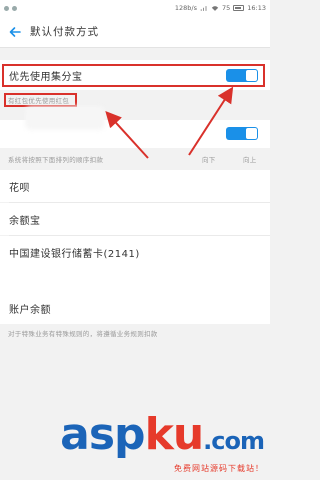  What do you see at coordinates (219, 468) in the screenshot?
I see `watermark-subtitle: 免费网站源码下载站！` at bounding box center [219, 468].